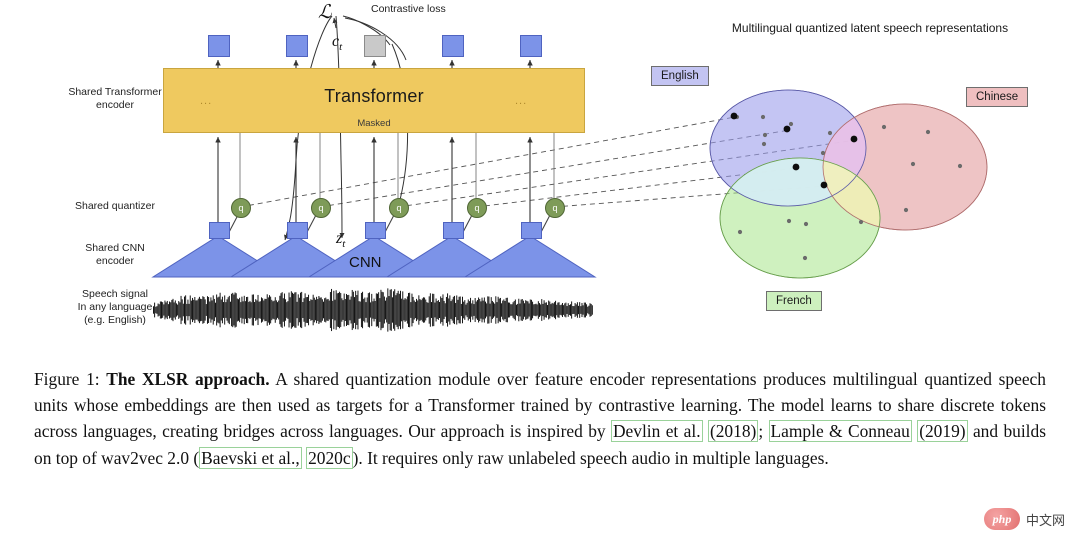 This screenshot has width=1080, height=546. Describe the element at coordinates (840, 431) in the screenshot. I see `citation-lample: Lample & Conneau` at that location.